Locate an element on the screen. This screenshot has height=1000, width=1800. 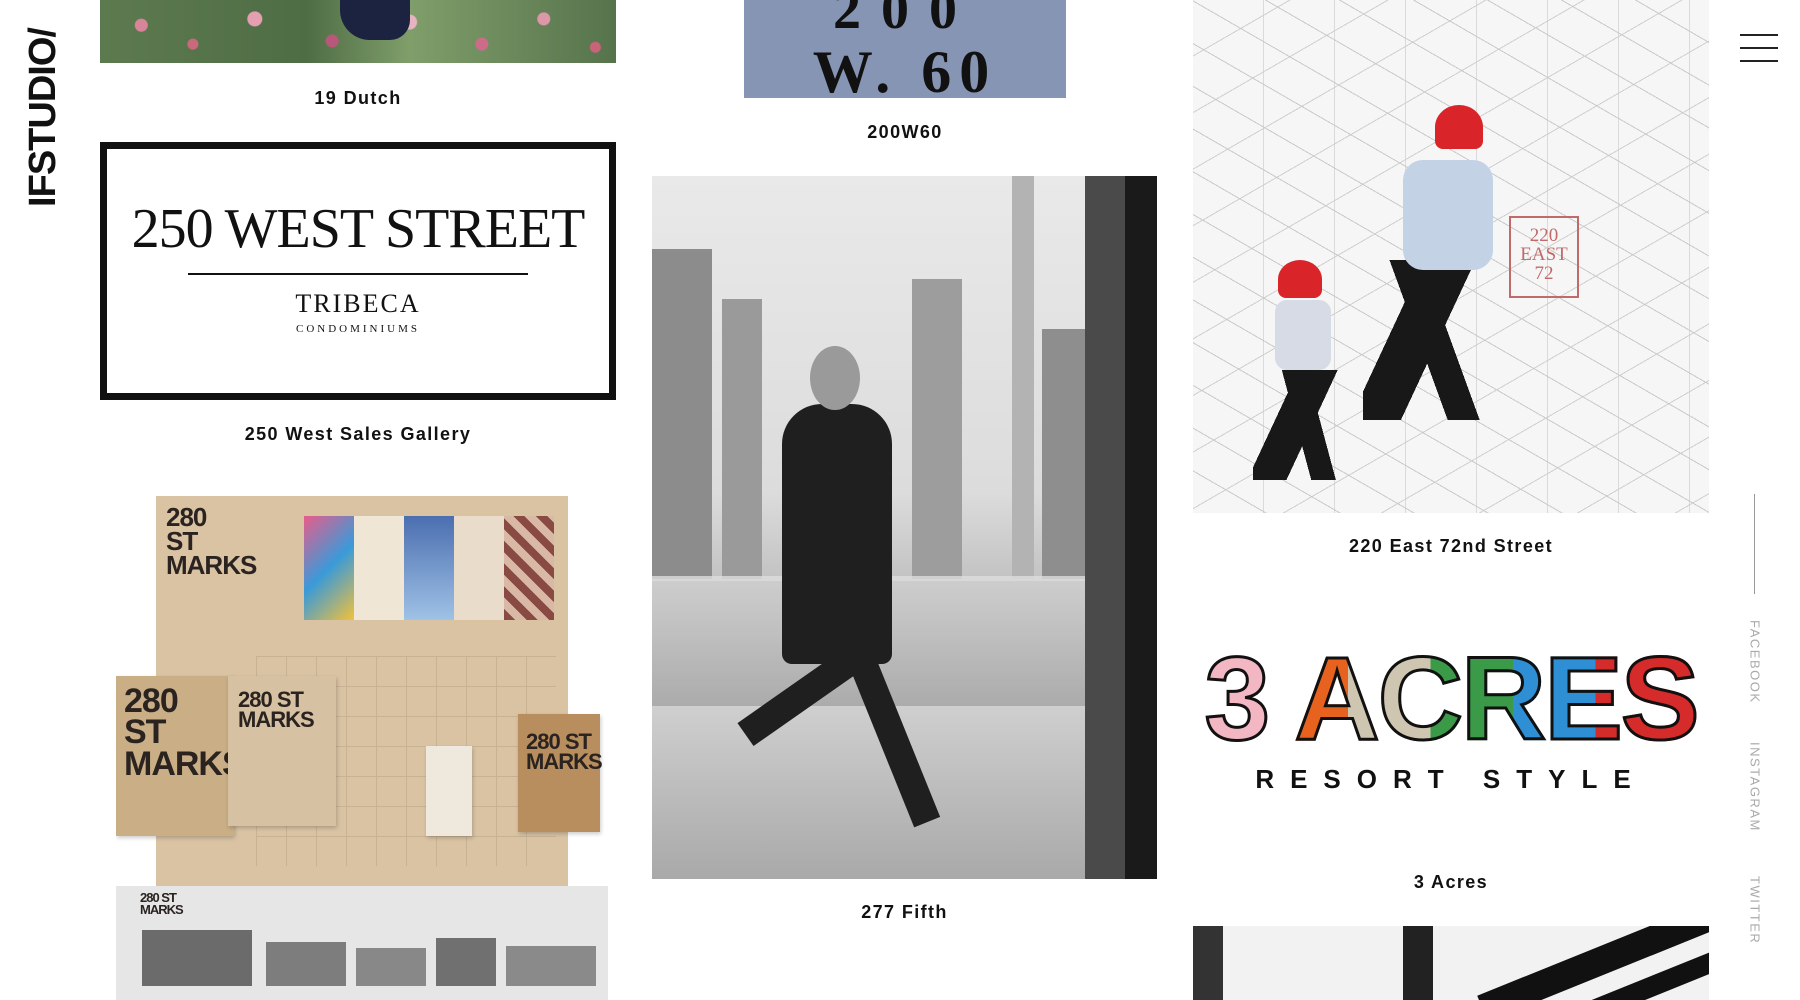
acres-tagline: RESORT STYLE LIVING is located at coordinates (1451, 782).